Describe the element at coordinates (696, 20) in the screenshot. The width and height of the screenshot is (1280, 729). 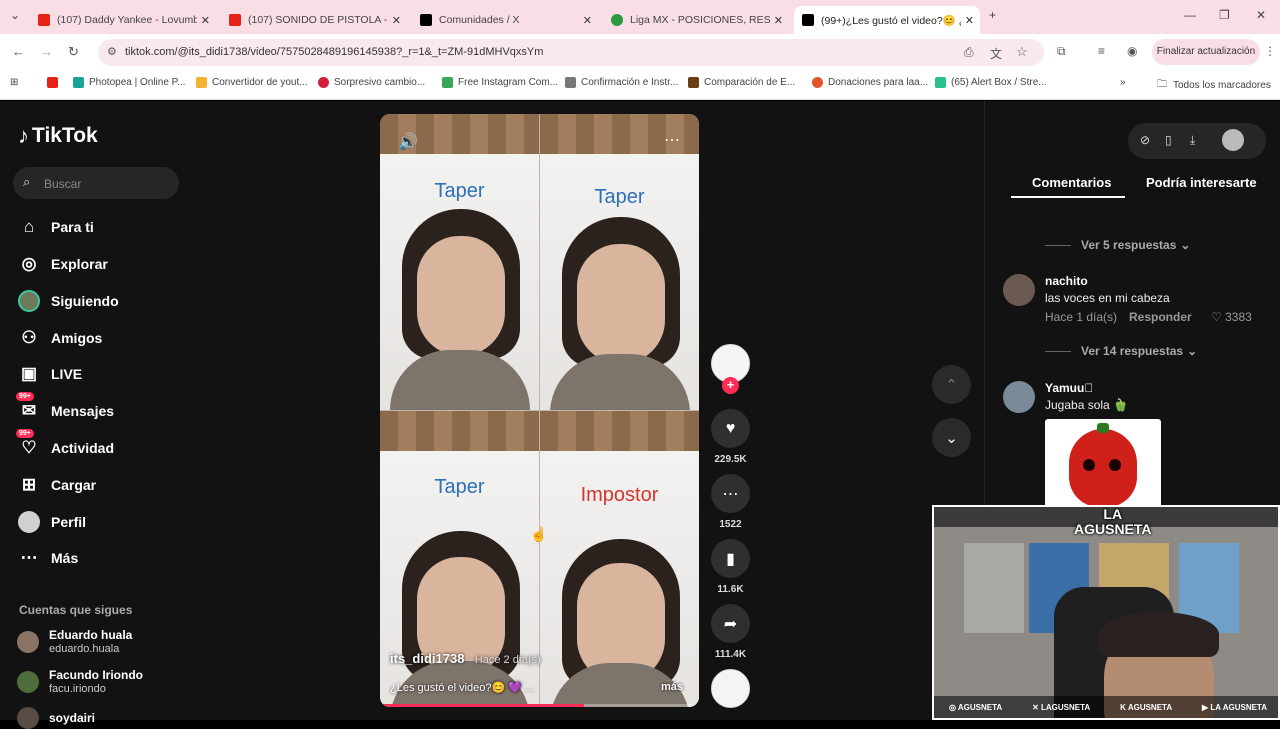
I see `browser-tab: Liga MX - POSICIONES, RESULT ✕` at that location.